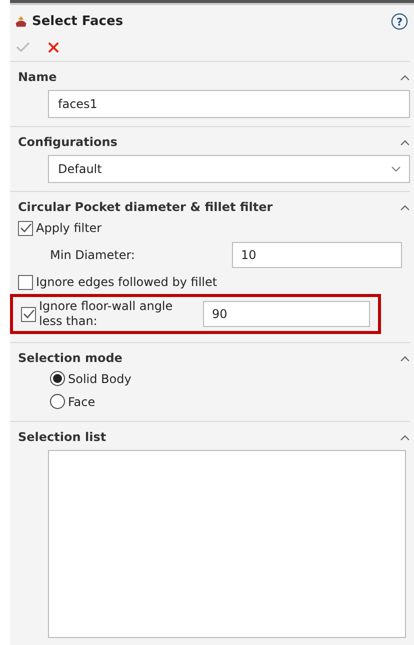  I want to click on configuration-dropdown: Default, so click(229, 169).